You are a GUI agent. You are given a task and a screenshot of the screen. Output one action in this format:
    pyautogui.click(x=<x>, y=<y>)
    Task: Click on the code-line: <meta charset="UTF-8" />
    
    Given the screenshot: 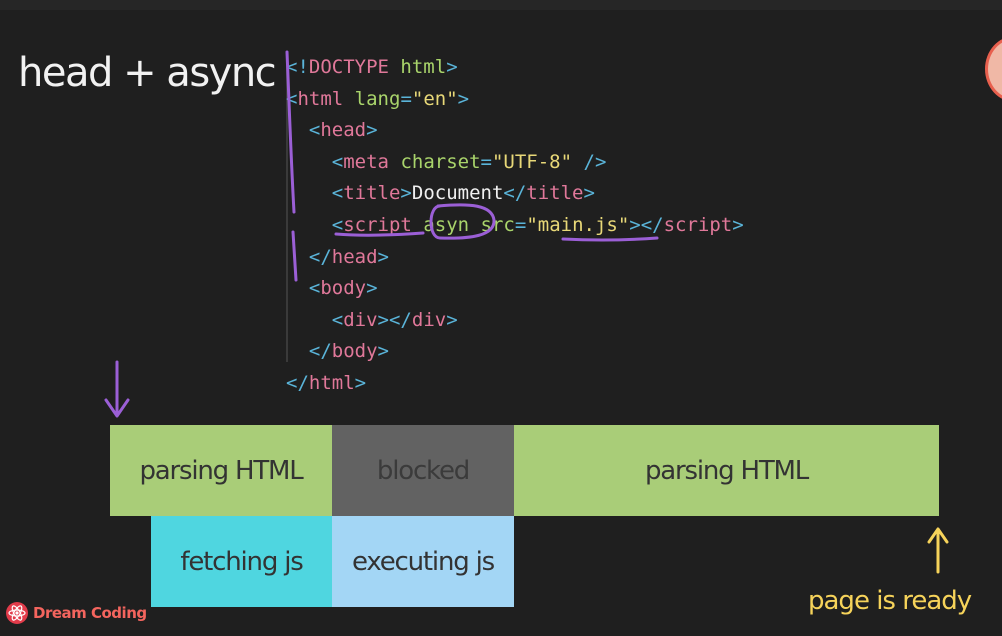 What is the action you would take?
    pyautogui.click(x=515, y=163)
    